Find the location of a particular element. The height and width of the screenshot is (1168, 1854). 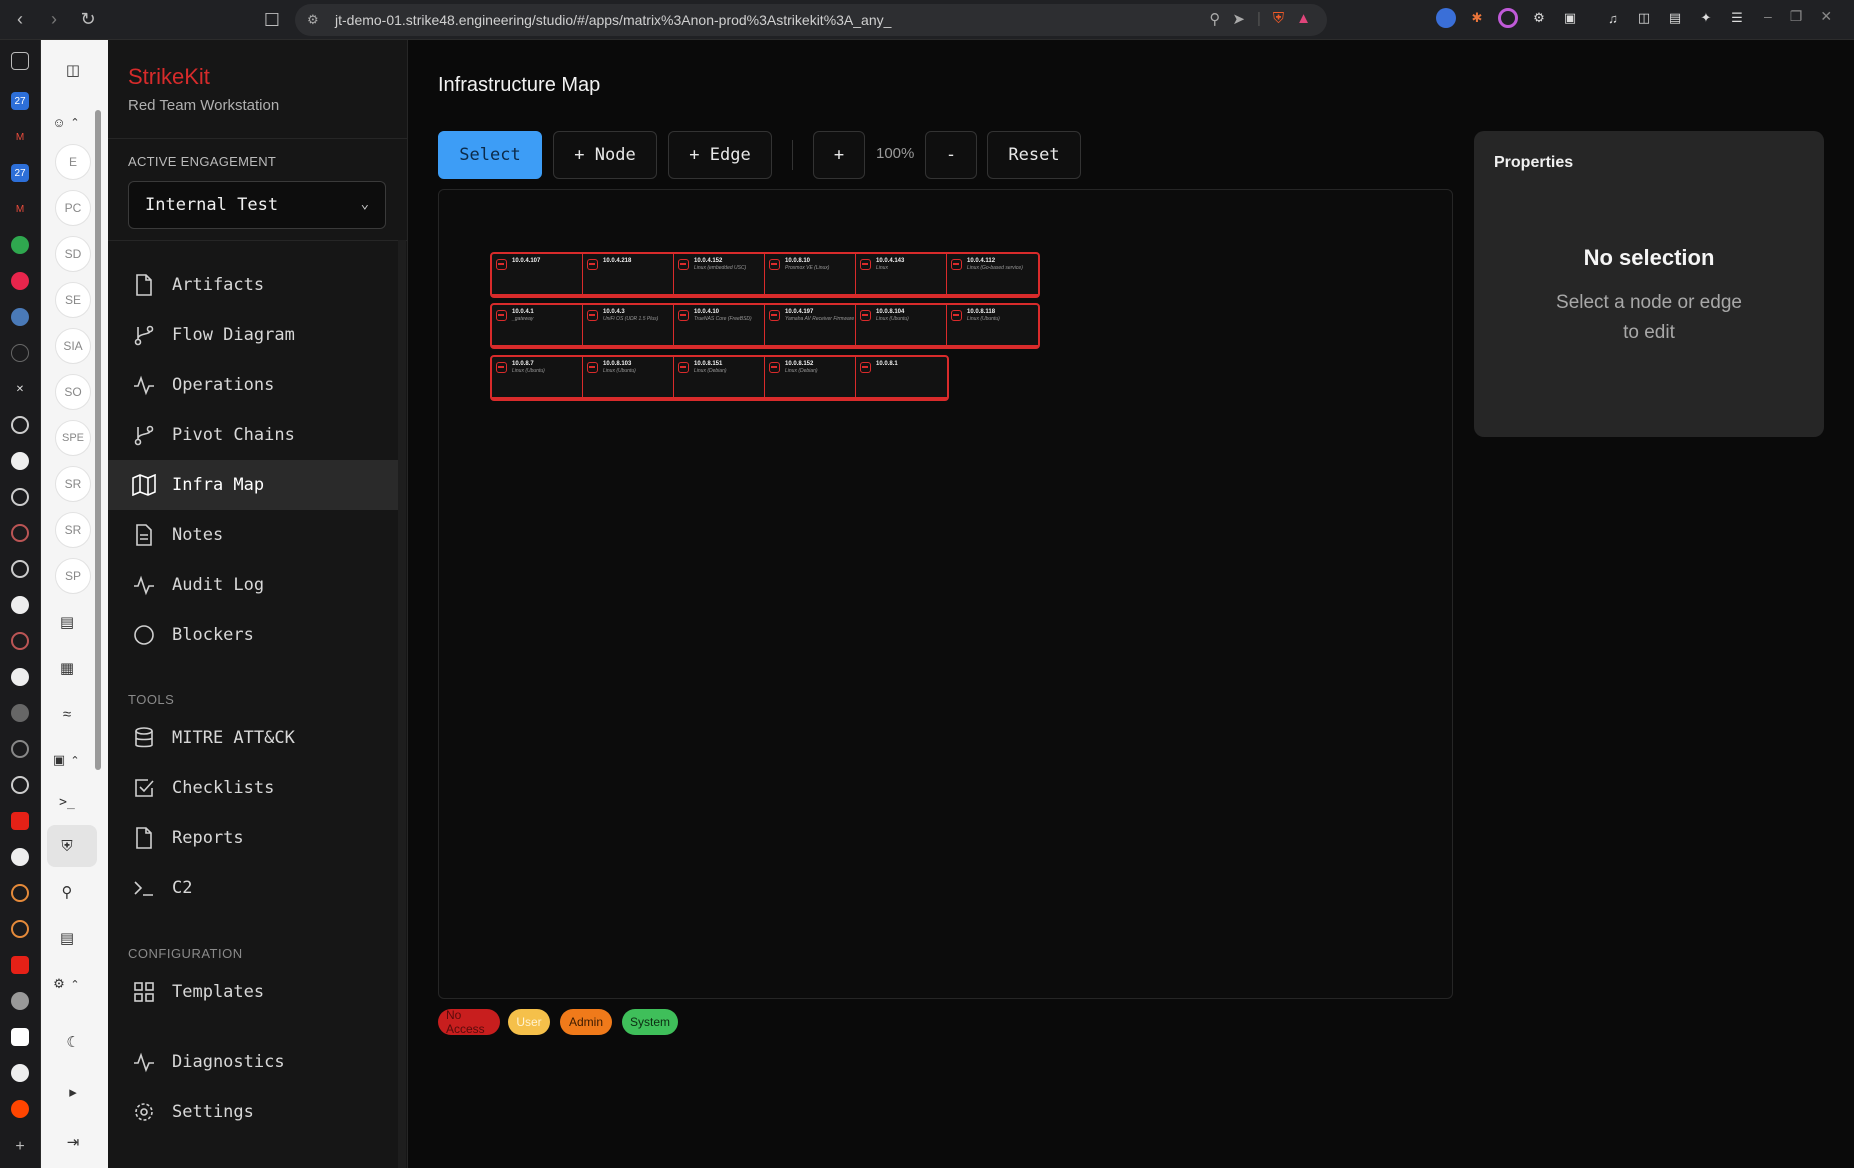

workspace-avatar: PC is located at coordinates (73, 208).